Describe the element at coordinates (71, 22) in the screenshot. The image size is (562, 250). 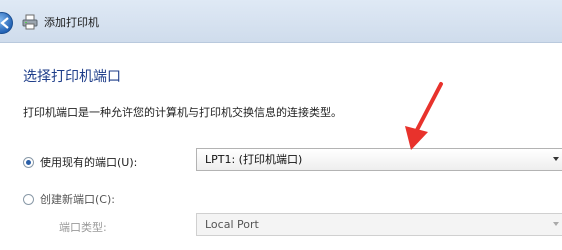
I see `window-title: 添加打印机` at that location.